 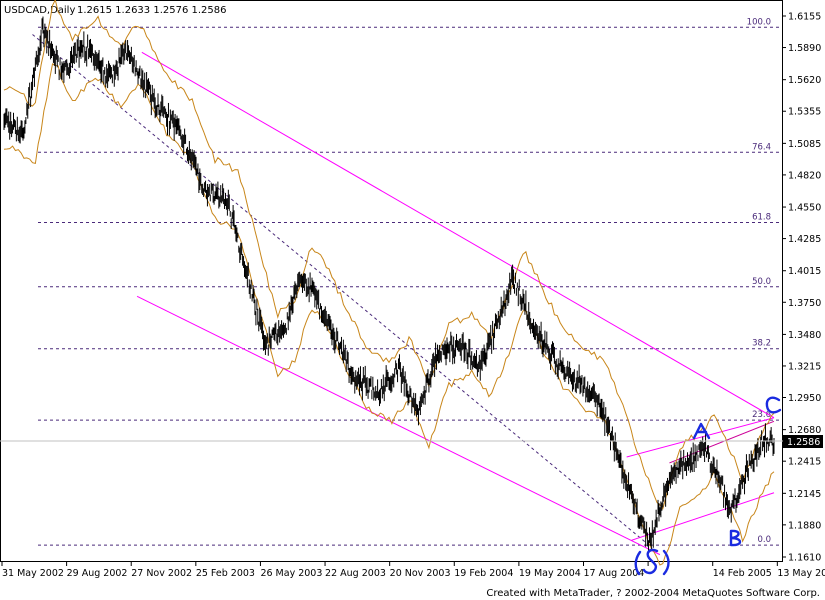 What do you see at coordinates (761, 415) in the screenshot?
I see `fibo-level-label: 23.6` at bounding box center [761, 415].